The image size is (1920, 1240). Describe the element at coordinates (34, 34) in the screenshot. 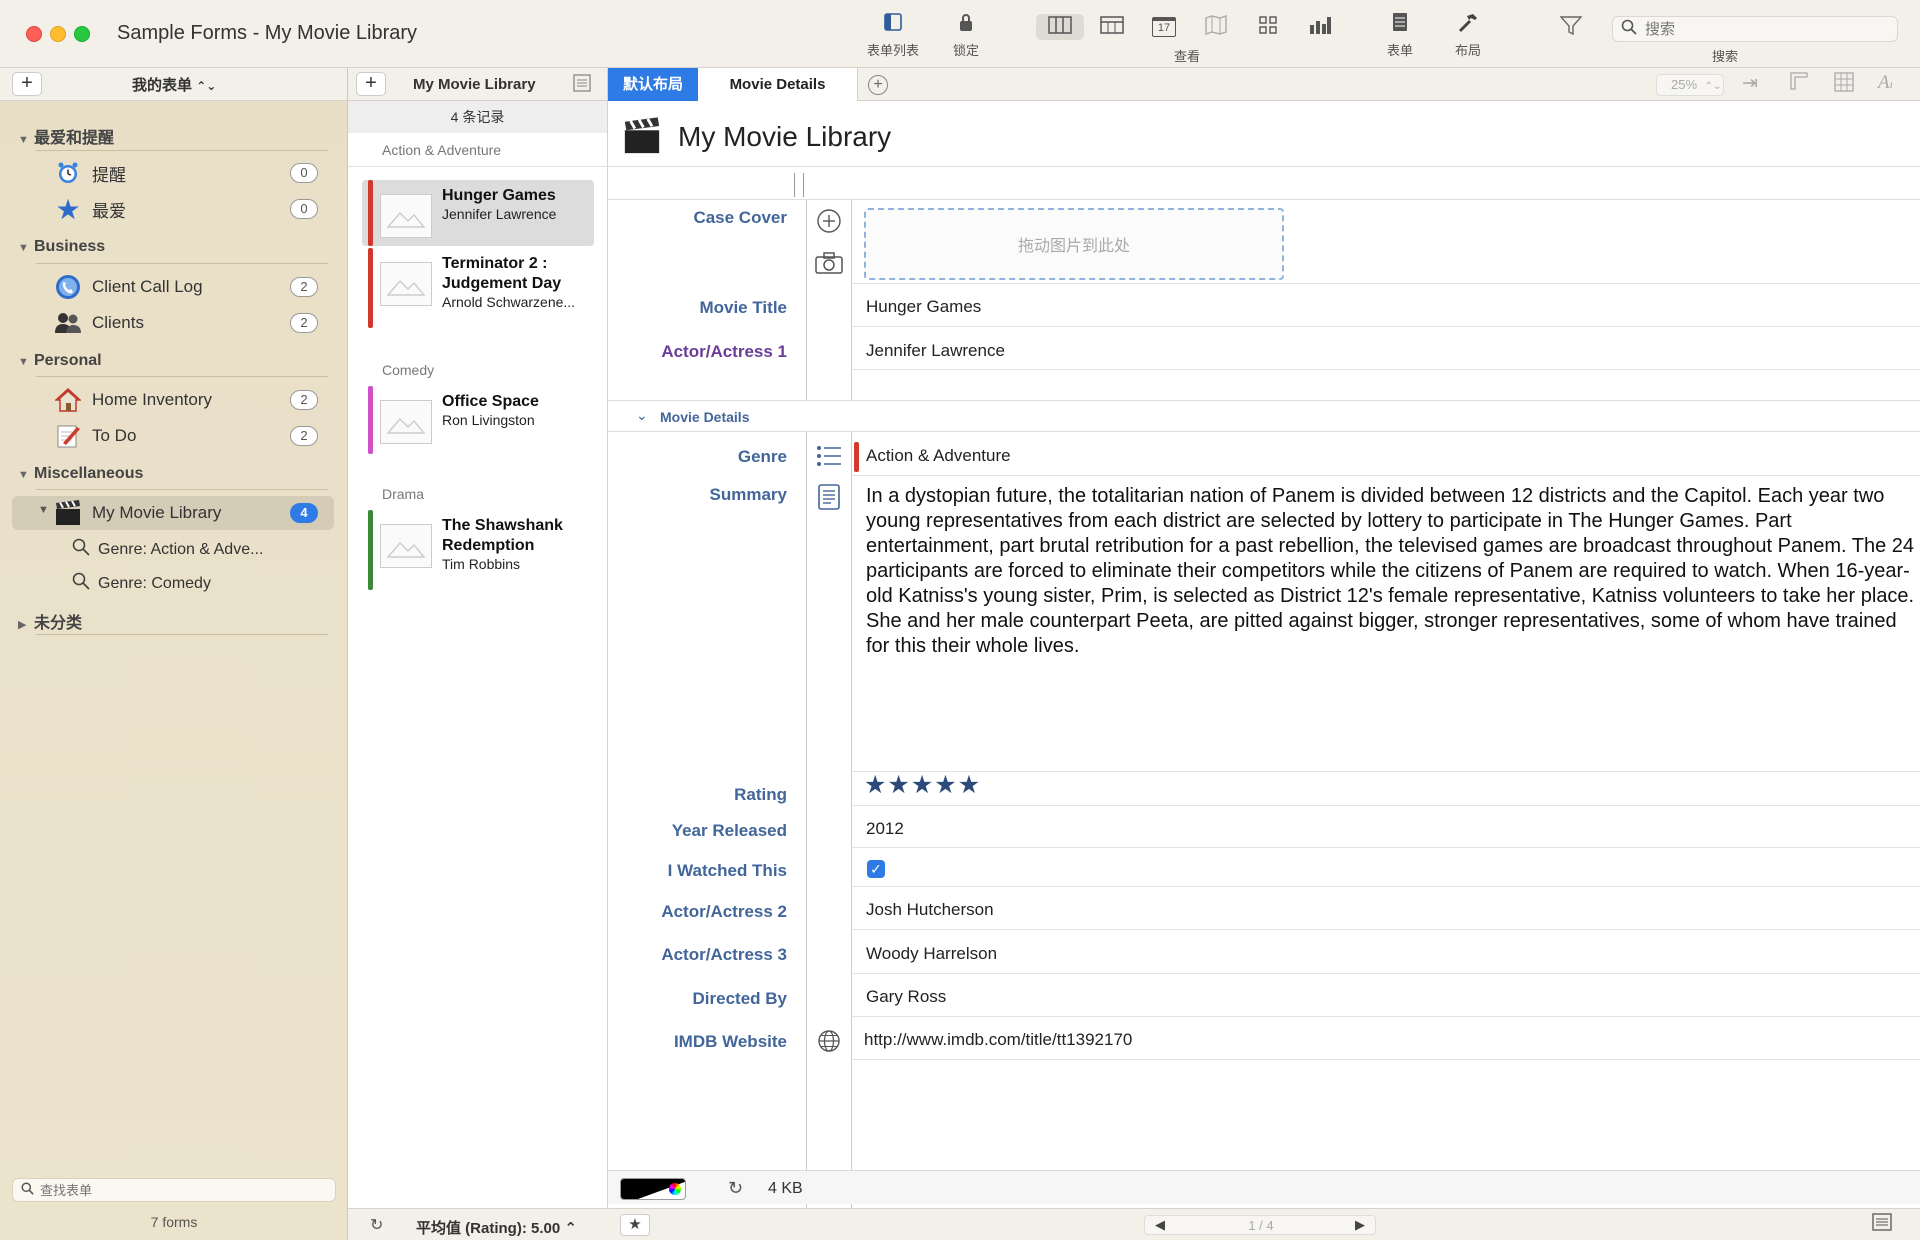

I see `close-window-button` at that location.